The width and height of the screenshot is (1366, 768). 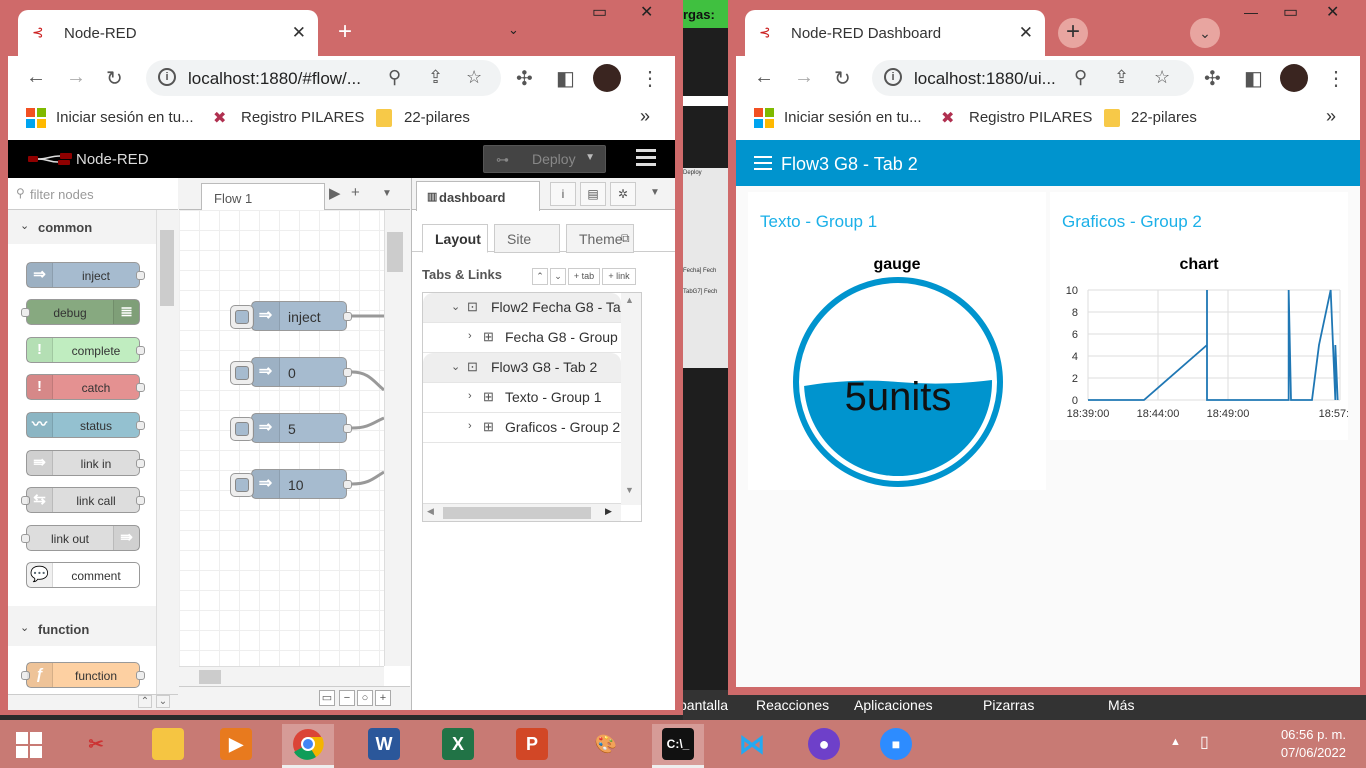 What do you see at coordinates (387, 193) in the screenshot?
I see `flow-list-dropdown-icon: ▼` at bounding box center [387, 193].